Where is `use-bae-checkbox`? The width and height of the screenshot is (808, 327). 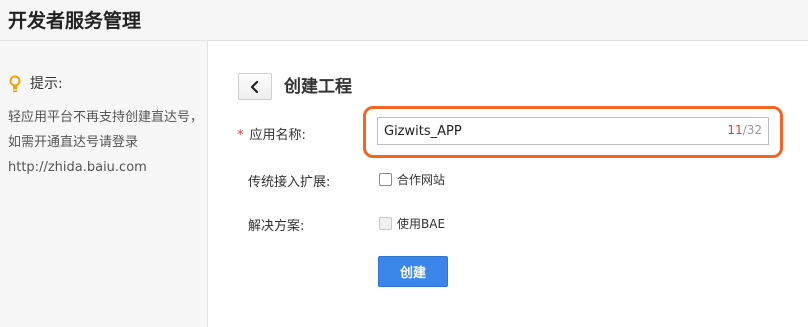
use-bae-checkbox is located at coordinates (385, 223).